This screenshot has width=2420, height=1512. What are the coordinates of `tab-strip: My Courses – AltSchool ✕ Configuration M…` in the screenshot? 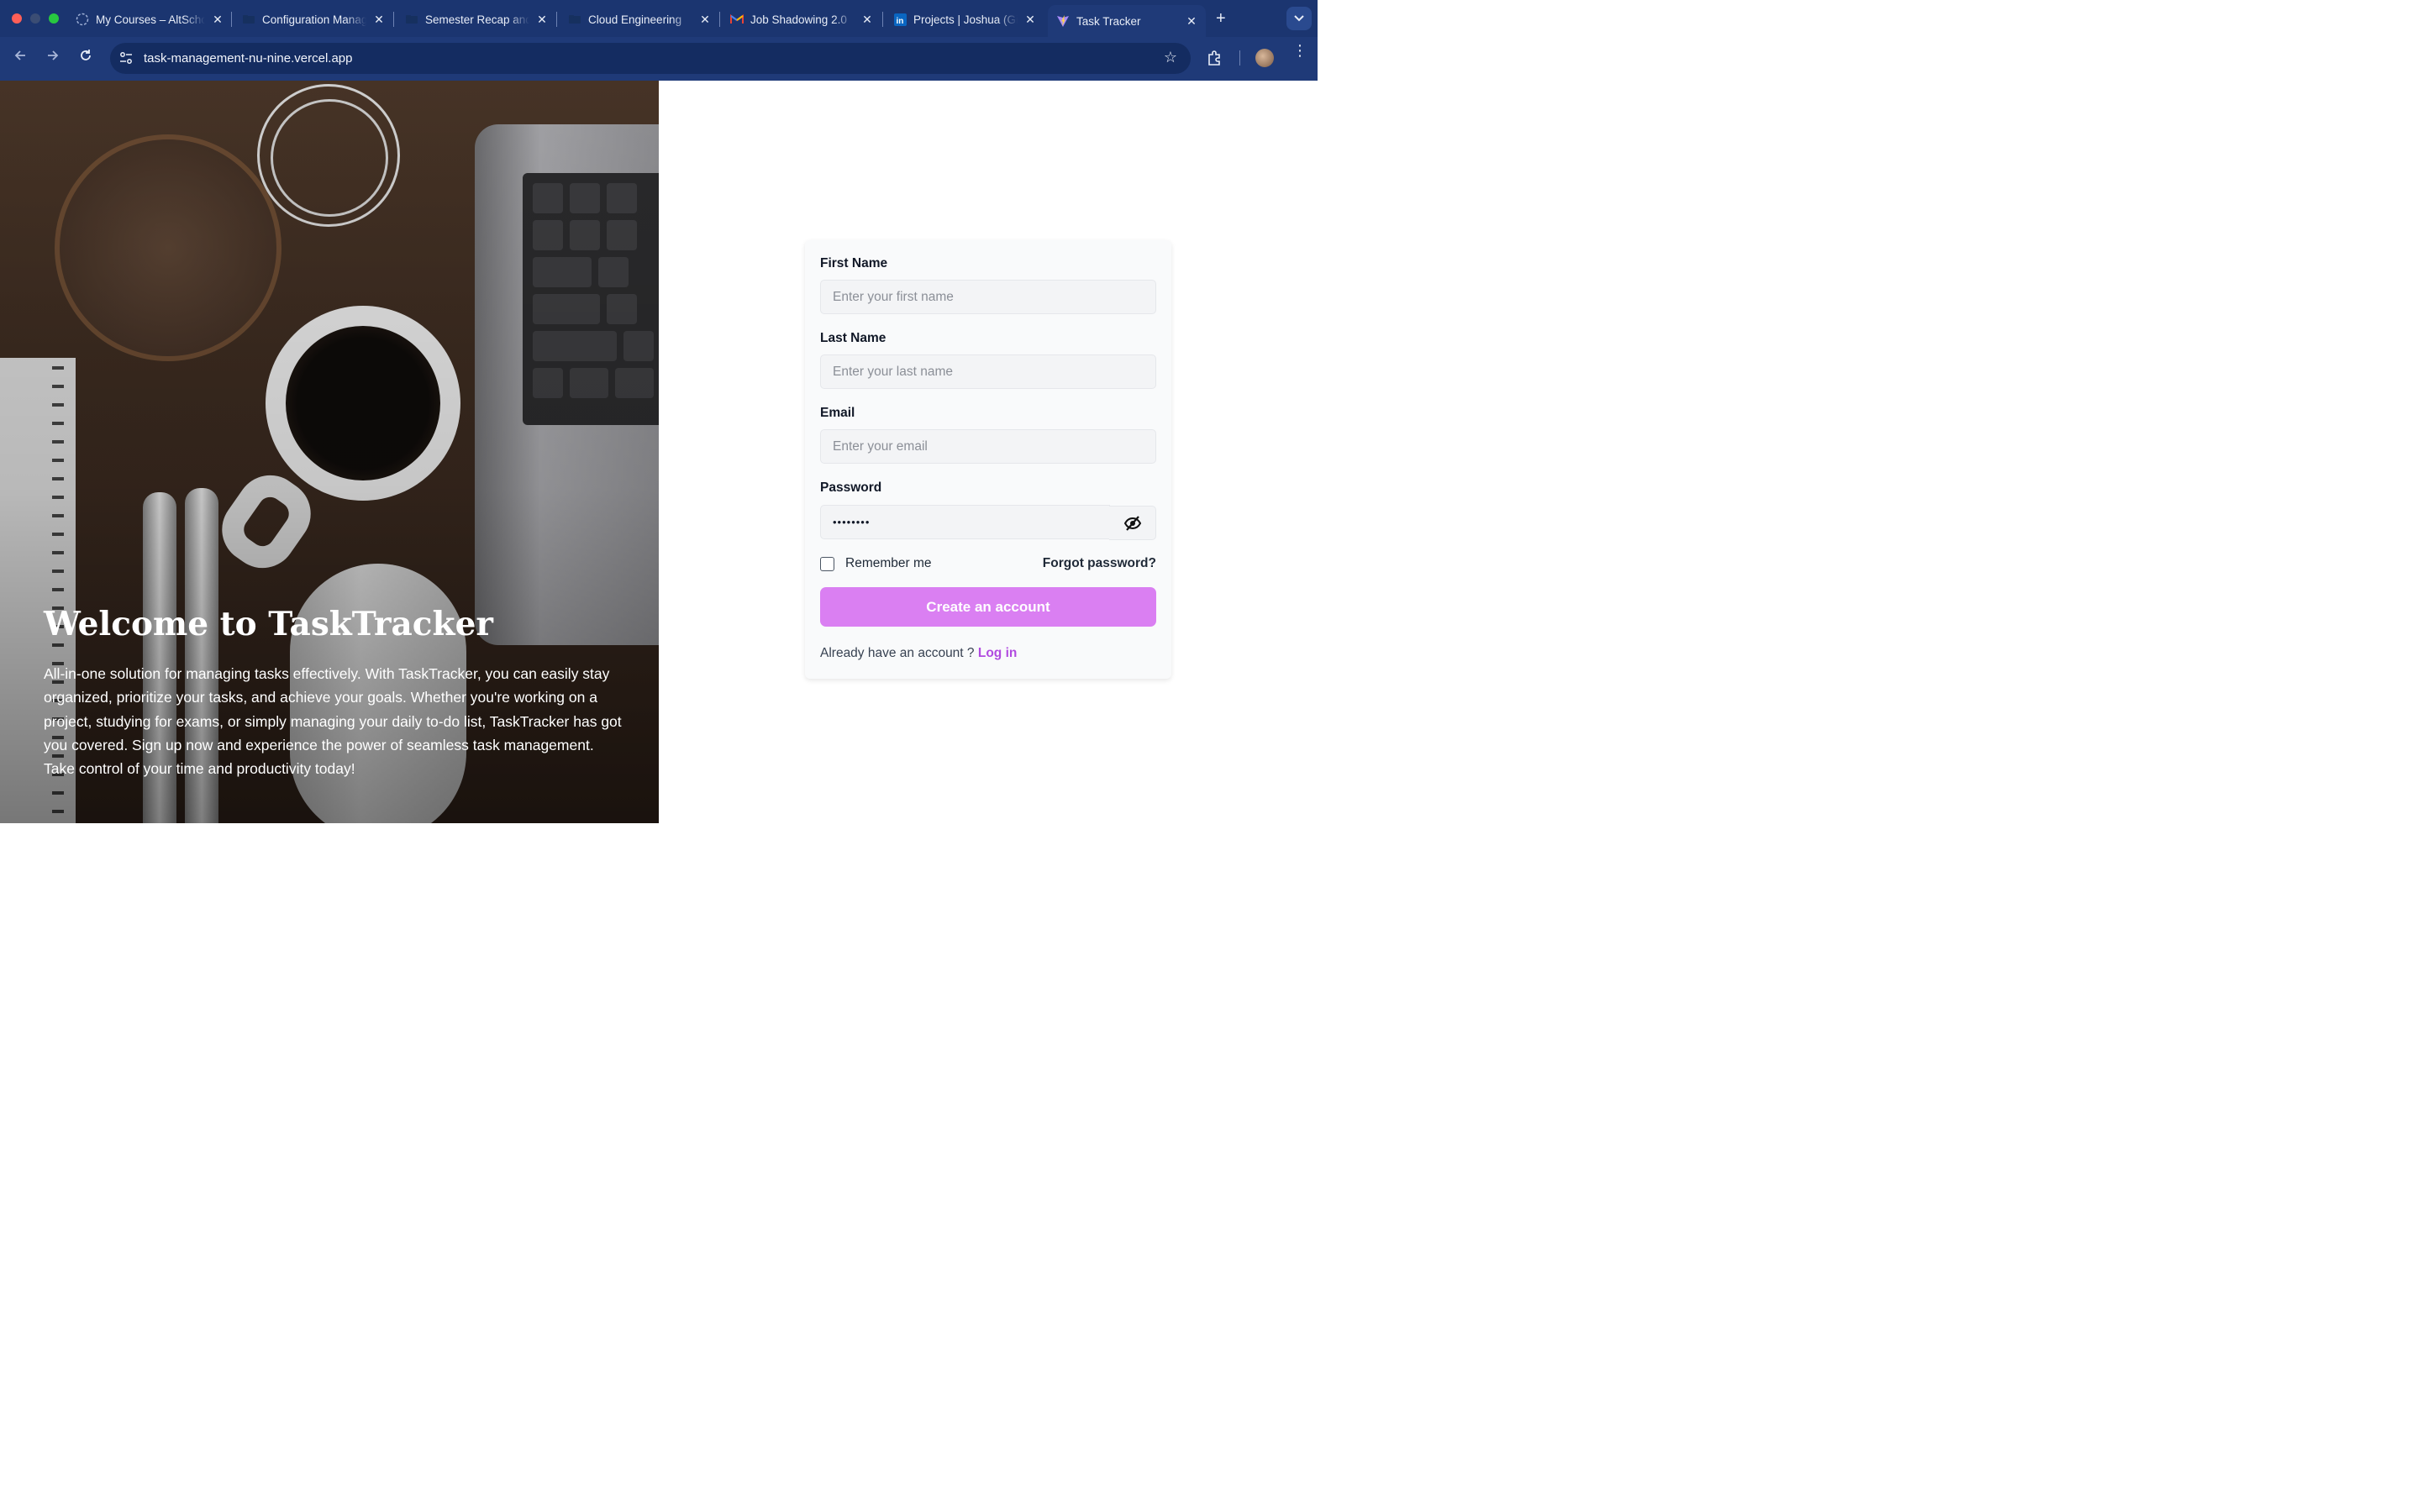 It's located at (659, 18).